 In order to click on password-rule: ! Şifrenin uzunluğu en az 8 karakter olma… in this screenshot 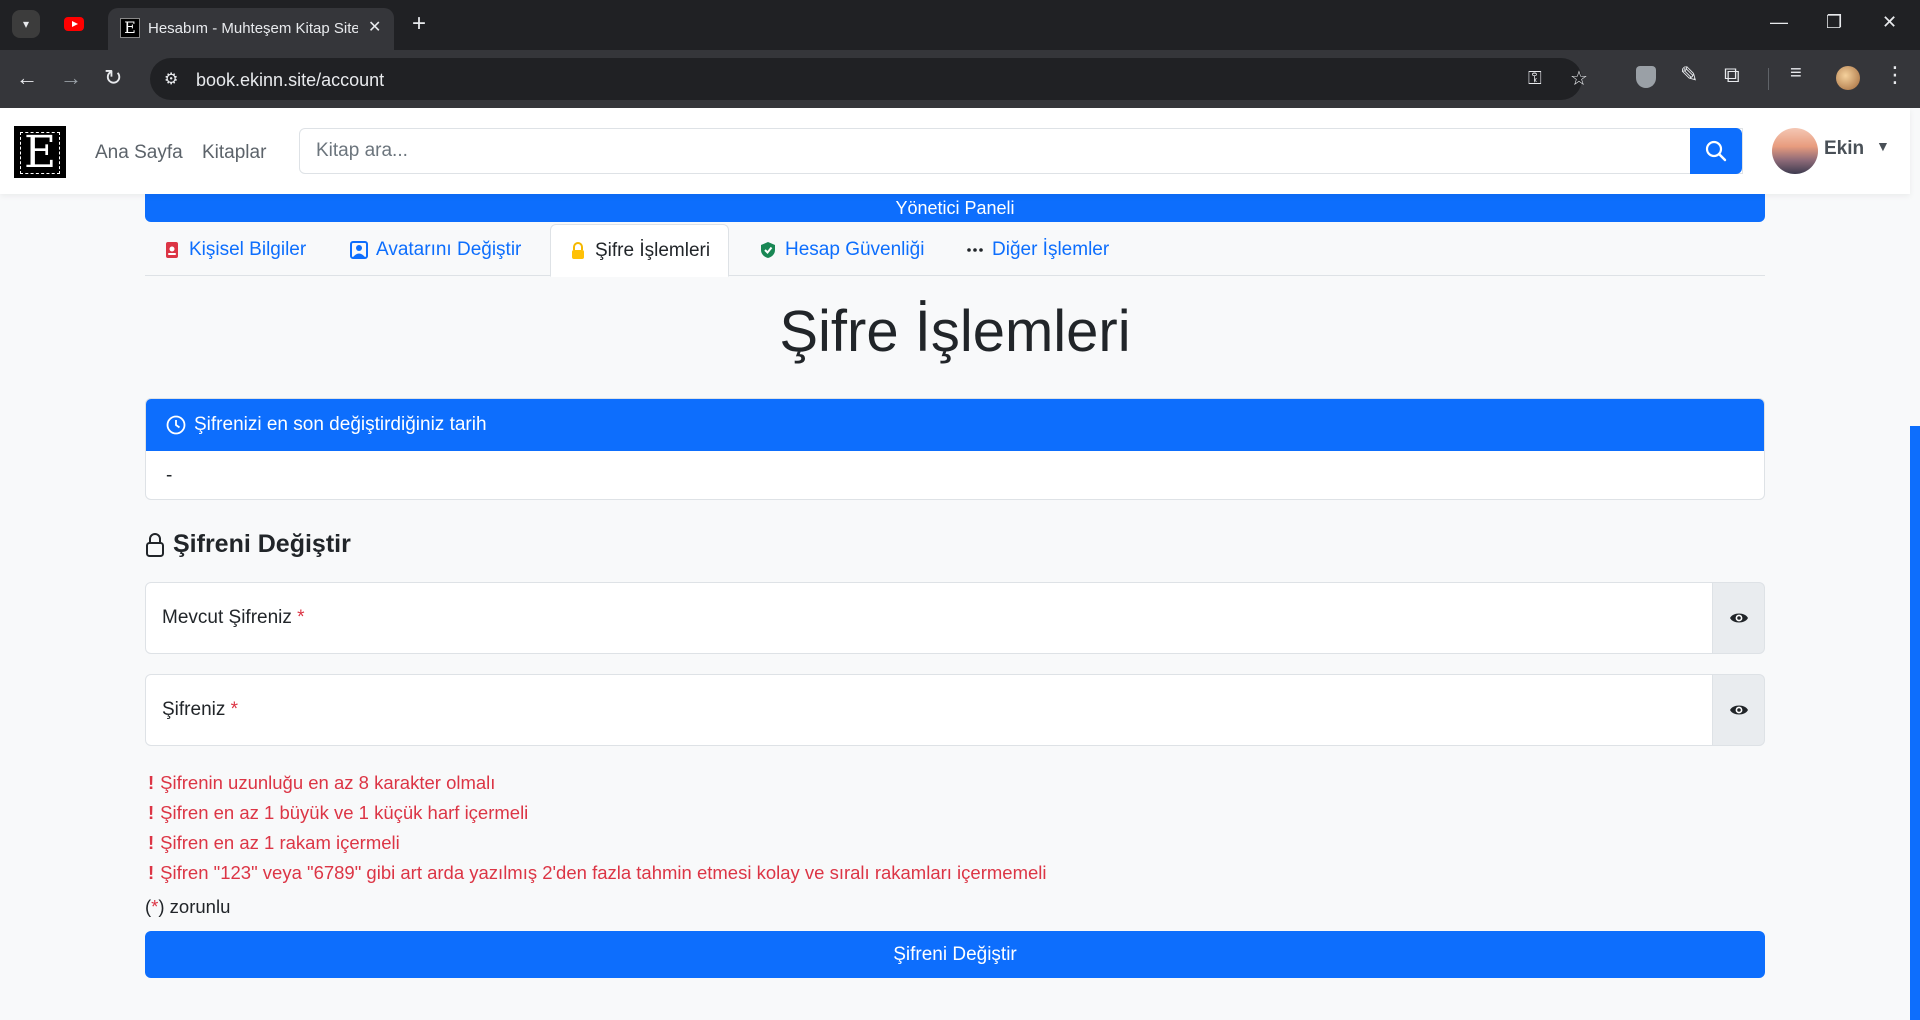, I will do `click(597, 783)`.